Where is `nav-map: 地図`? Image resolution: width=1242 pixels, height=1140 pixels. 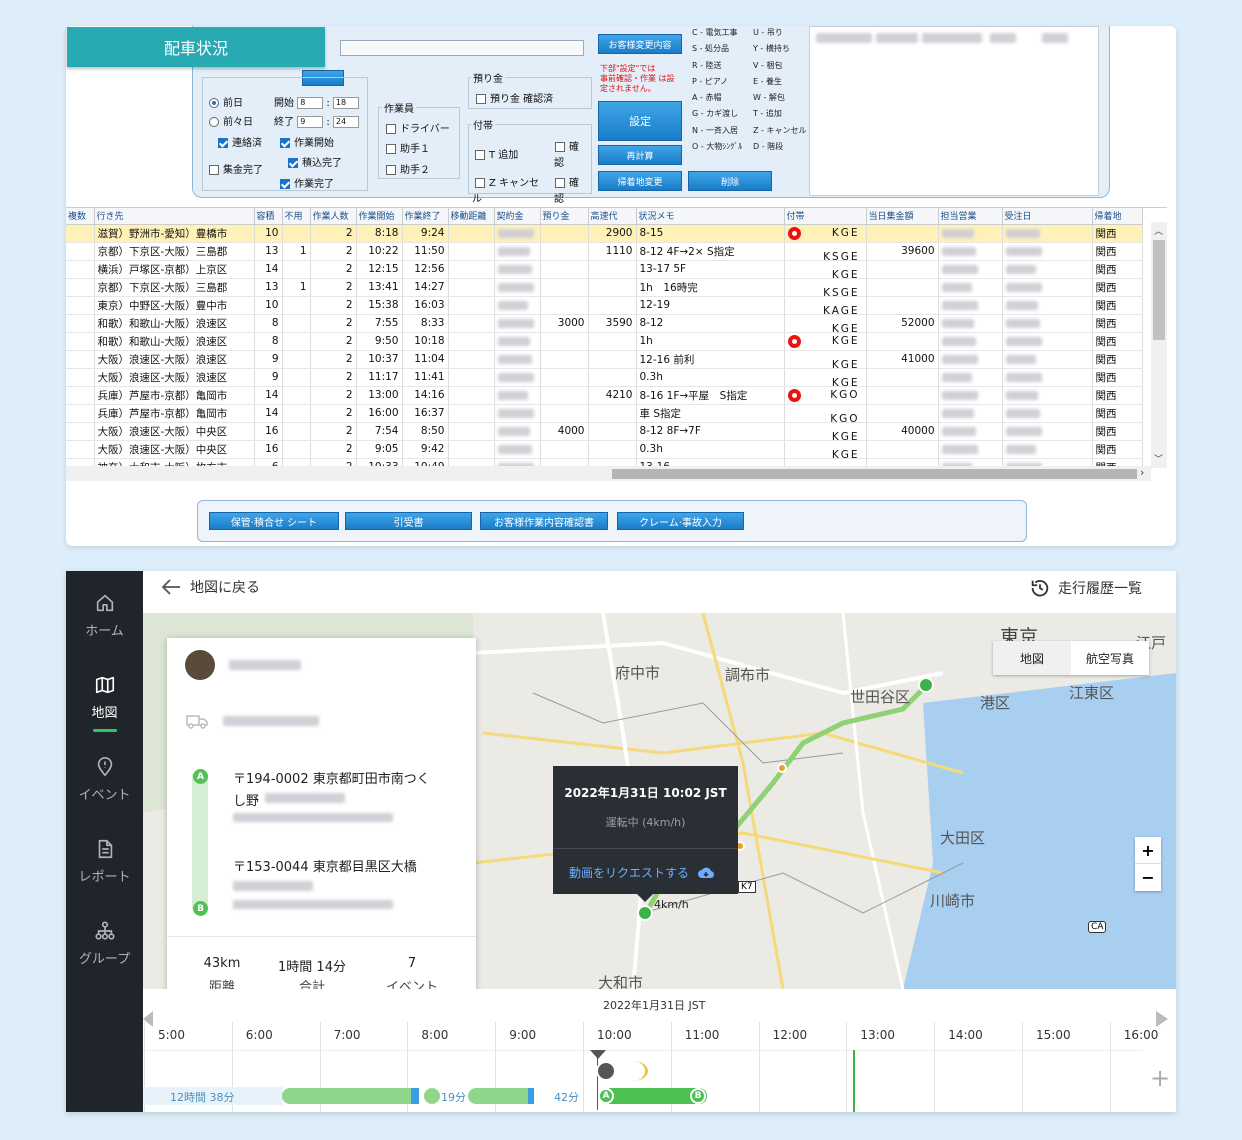
nav-map: 地図 is located at coordinates (104, 703).